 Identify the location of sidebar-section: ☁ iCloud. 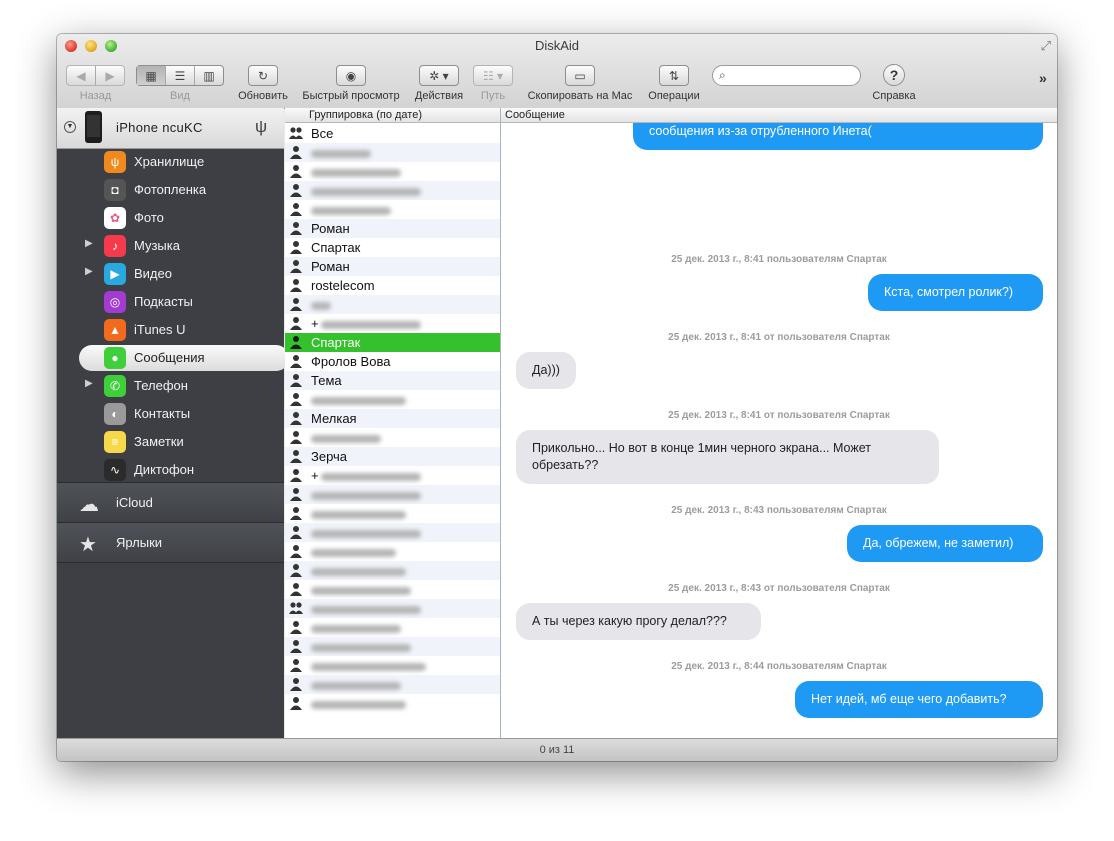
(170, 502).